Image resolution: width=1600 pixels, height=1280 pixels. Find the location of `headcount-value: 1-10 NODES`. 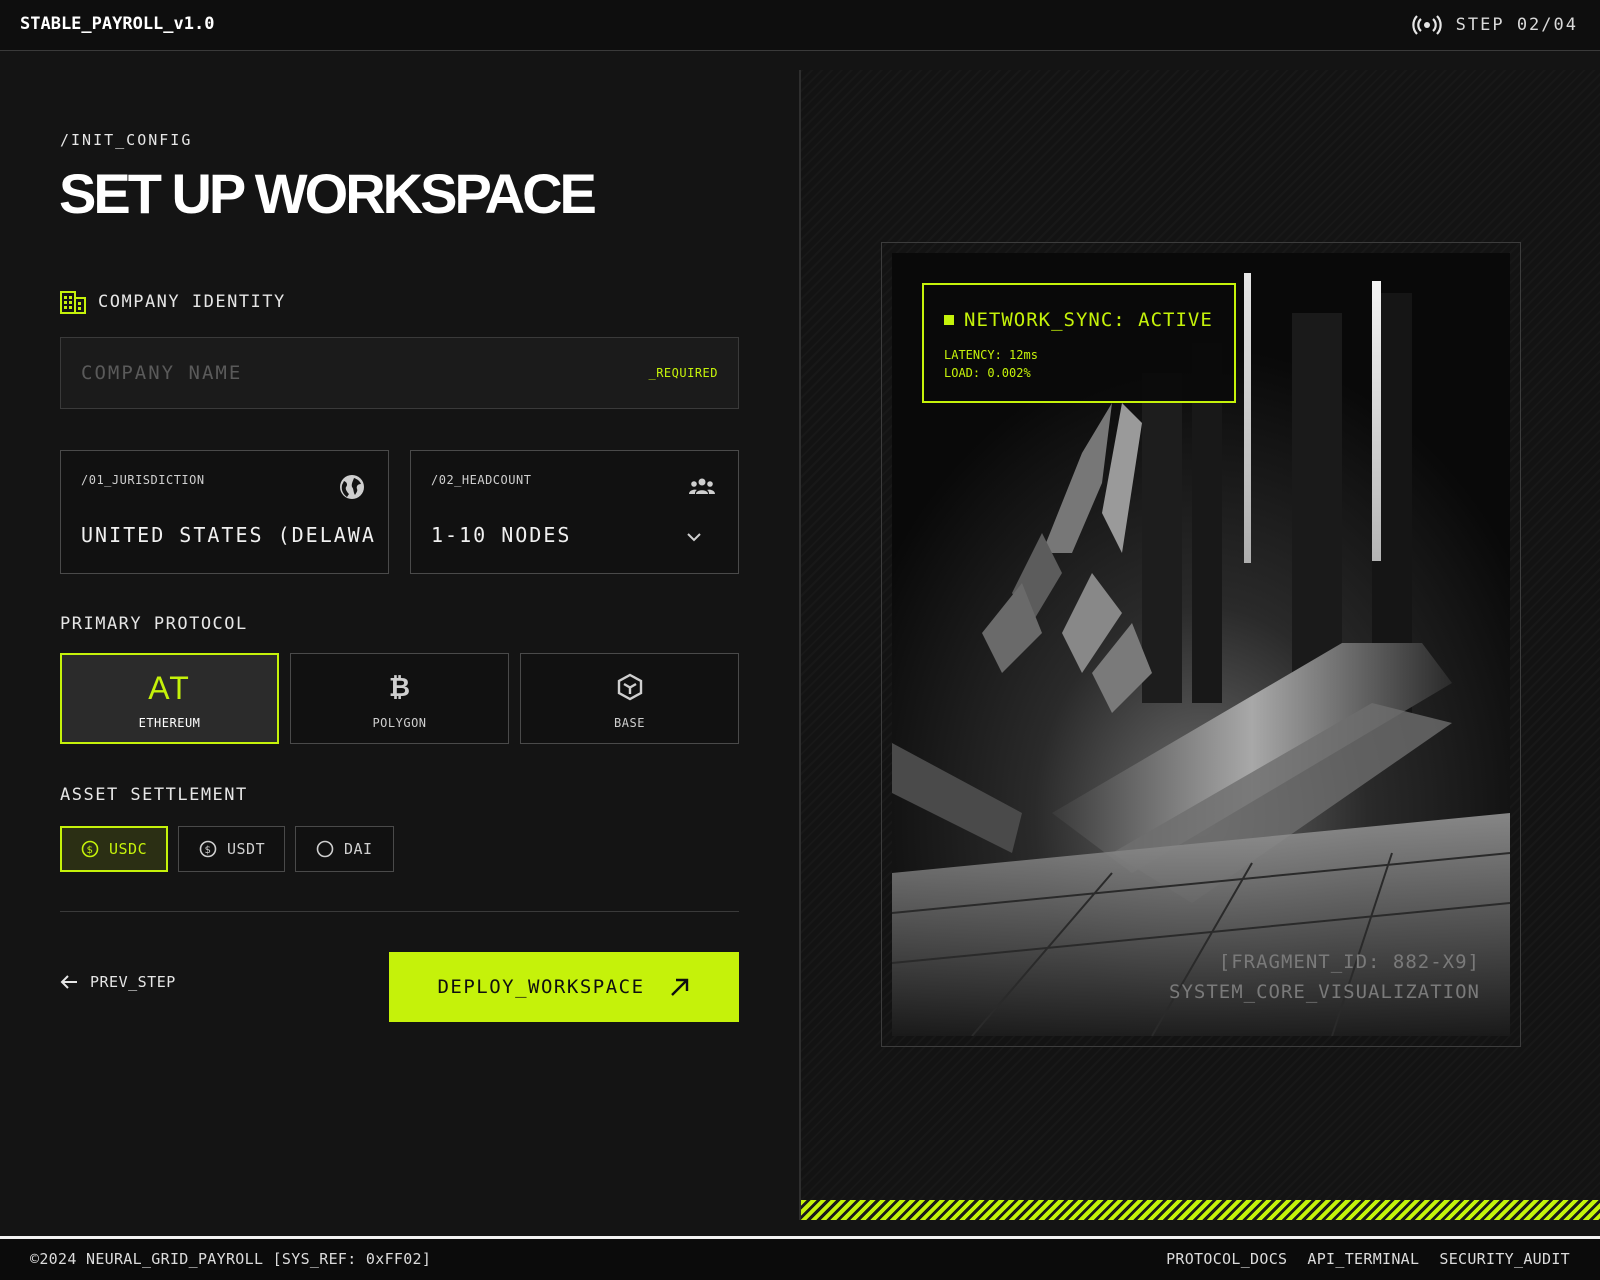

headcount-value: 1-10 NODES is located at coordinates (501, 535).